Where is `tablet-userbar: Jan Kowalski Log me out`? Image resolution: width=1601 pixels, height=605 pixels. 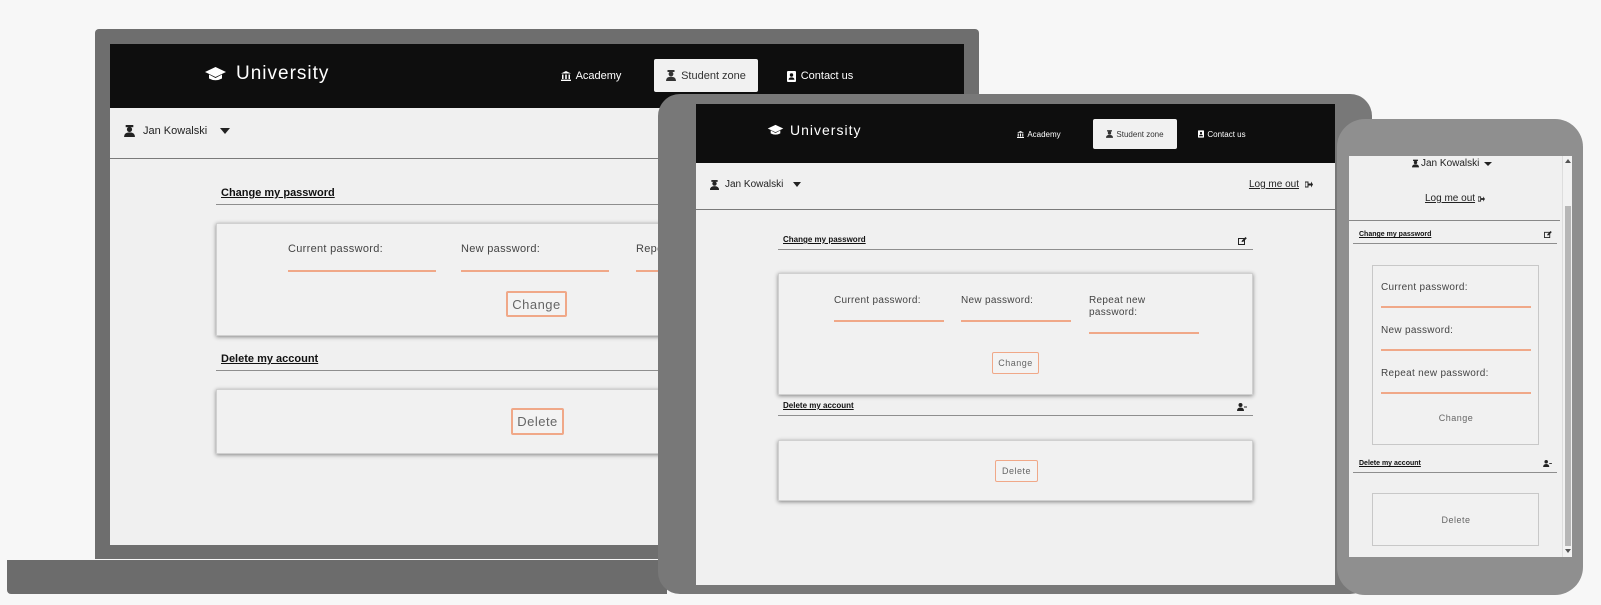 tablet-userbar: Jan Kowalski Log me out is located at coordinates (1015, 186).